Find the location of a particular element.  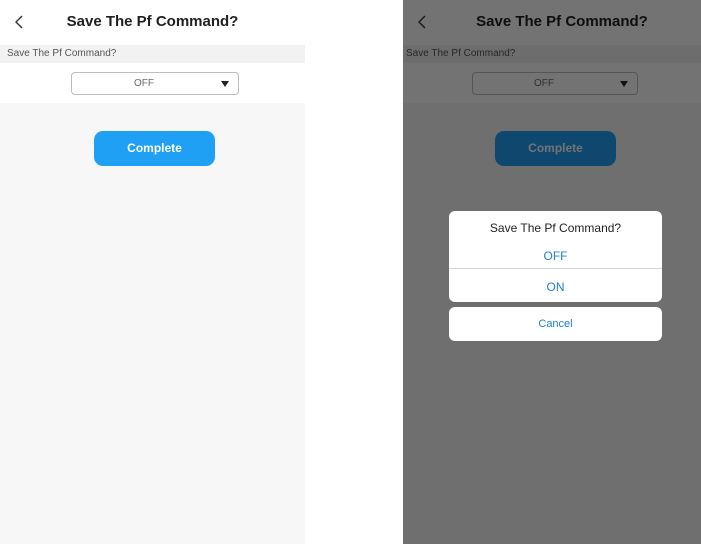

action-sheet: Save The Pf Command? OFF ON is located at coordinates (555, 256).